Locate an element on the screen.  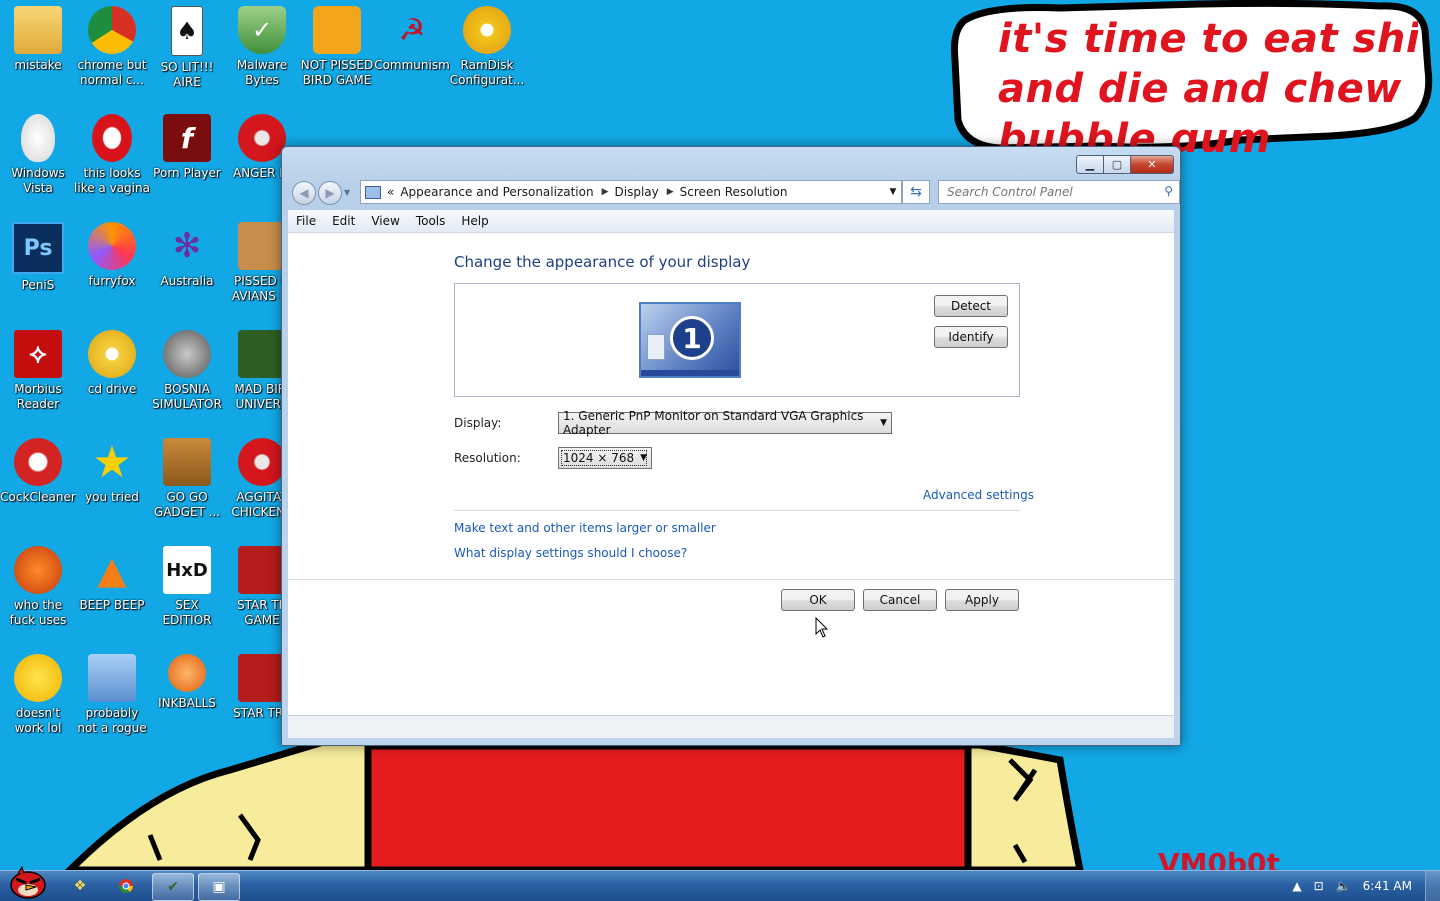
desktop-icon: HxD SEX EDITIOR is located at coordinates (187, 584).